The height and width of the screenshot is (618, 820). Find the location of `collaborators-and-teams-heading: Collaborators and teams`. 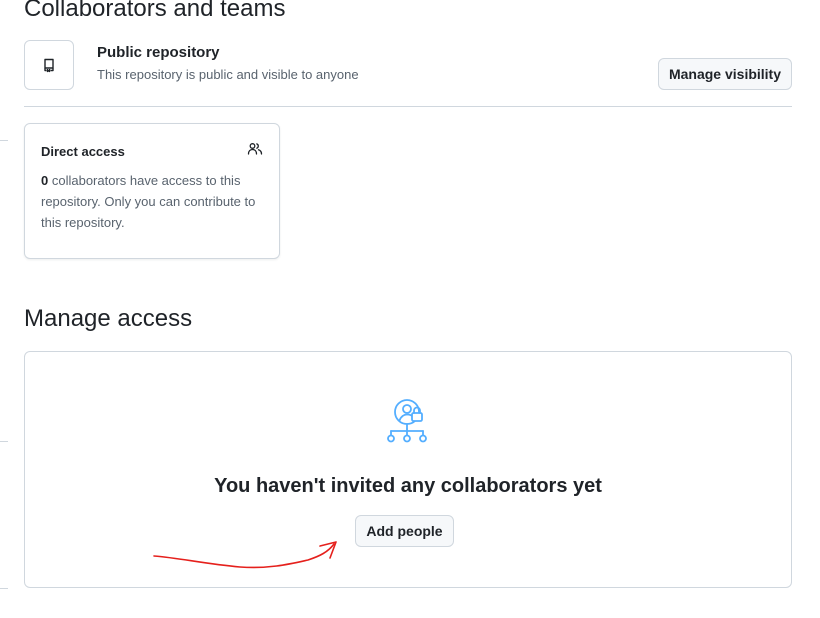

collaborators-and-teams-heading: Collaborators and teams is located at coordinates (155, 11).